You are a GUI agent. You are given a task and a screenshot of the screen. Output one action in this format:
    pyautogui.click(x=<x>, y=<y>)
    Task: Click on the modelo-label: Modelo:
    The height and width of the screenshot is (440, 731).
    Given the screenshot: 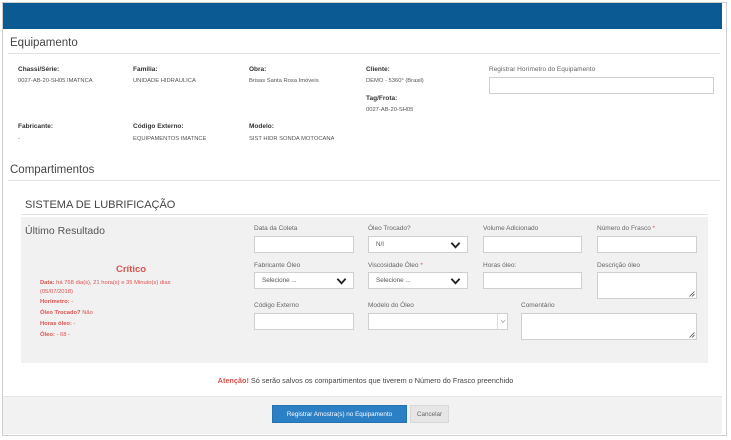 What is the action you would take?
    pyautogui.click(x=261, y=126)
    